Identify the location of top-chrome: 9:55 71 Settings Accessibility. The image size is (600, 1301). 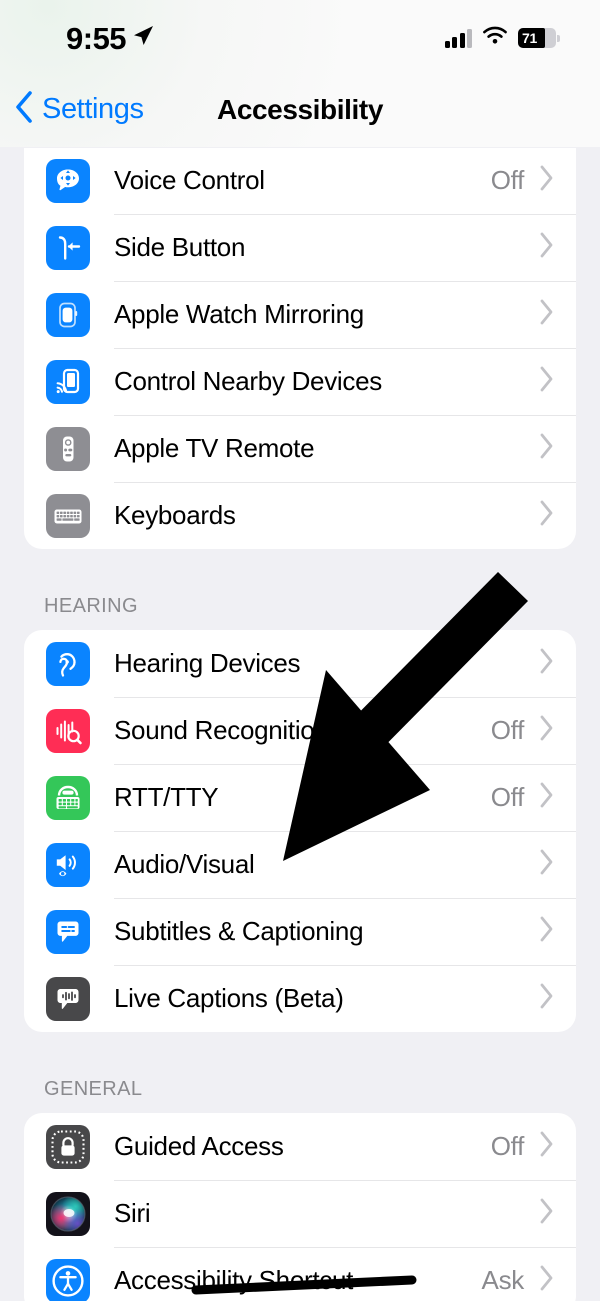
(300, 73).